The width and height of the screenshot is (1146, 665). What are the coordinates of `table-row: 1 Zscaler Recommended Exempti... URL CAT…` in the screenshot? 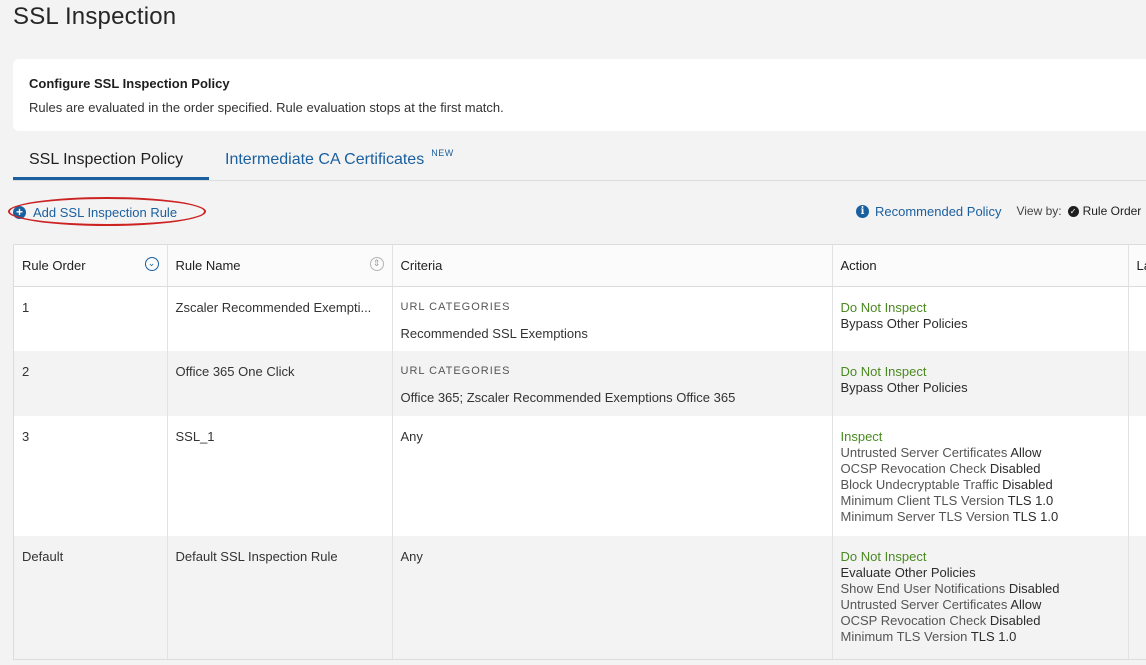 It's located at (580, 318).